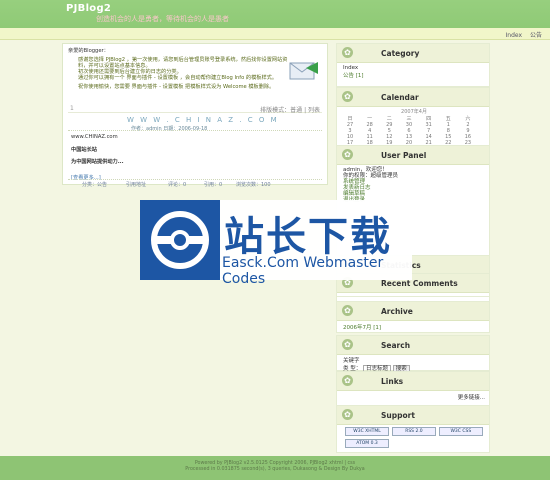  What do you see at coordinates (136, 184) in the screenshot?
I see `trackback-link: 引用地址` at bounding box center [136, 184].